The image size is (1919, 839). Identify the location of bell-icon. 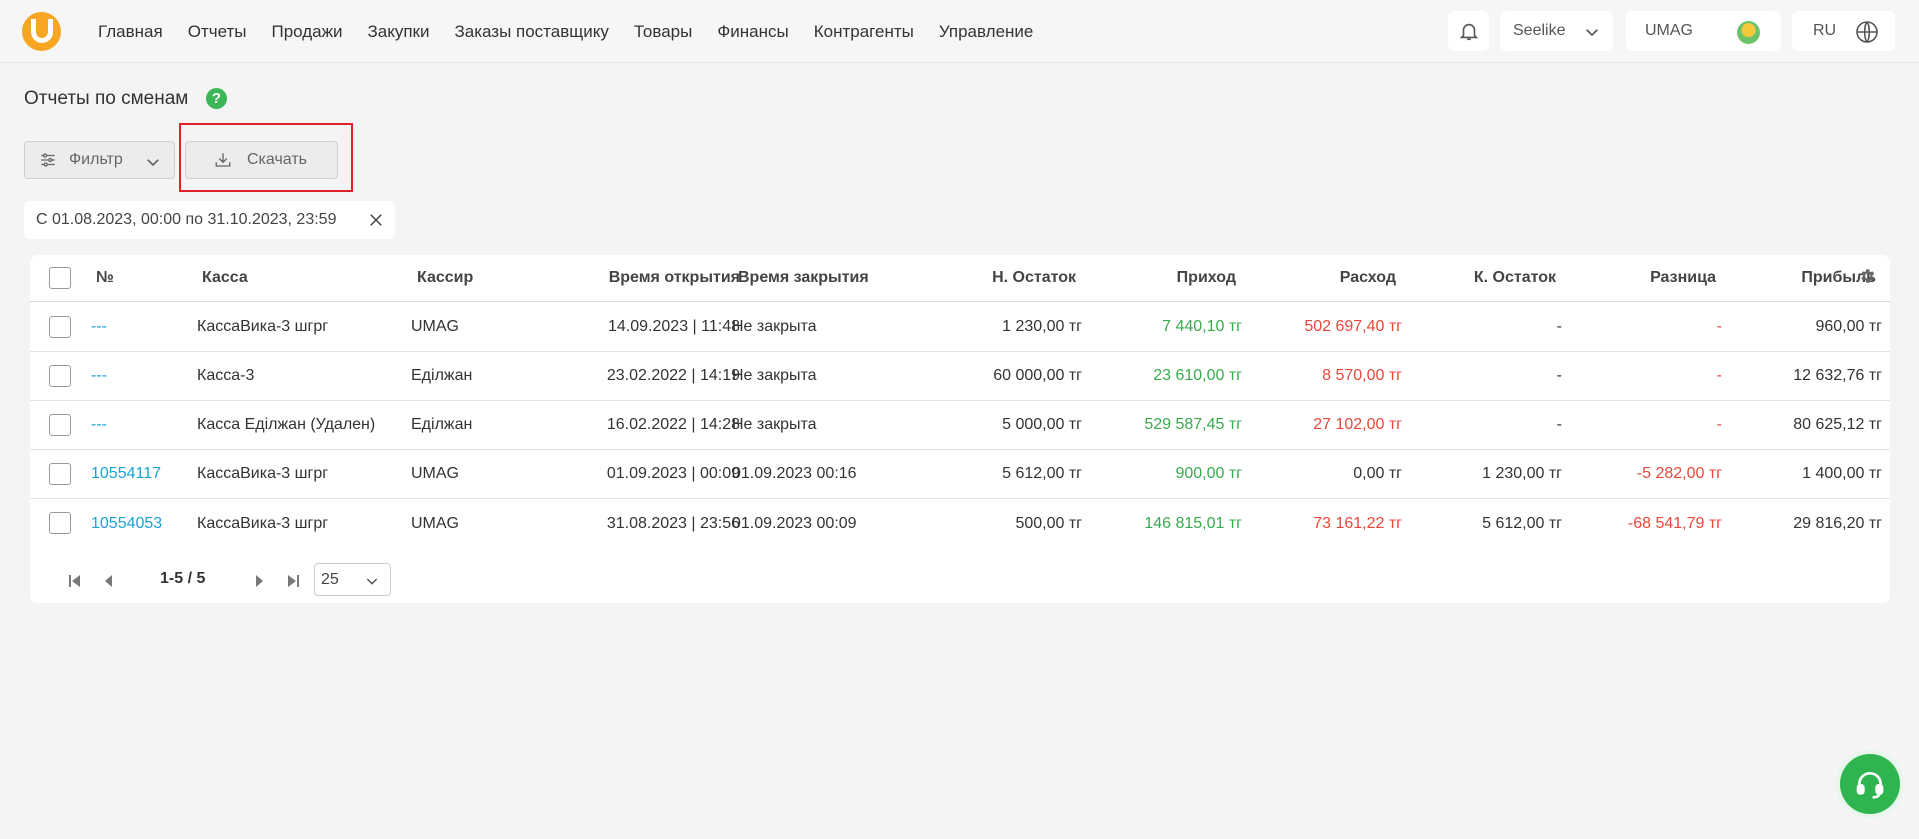
(1468, 32).